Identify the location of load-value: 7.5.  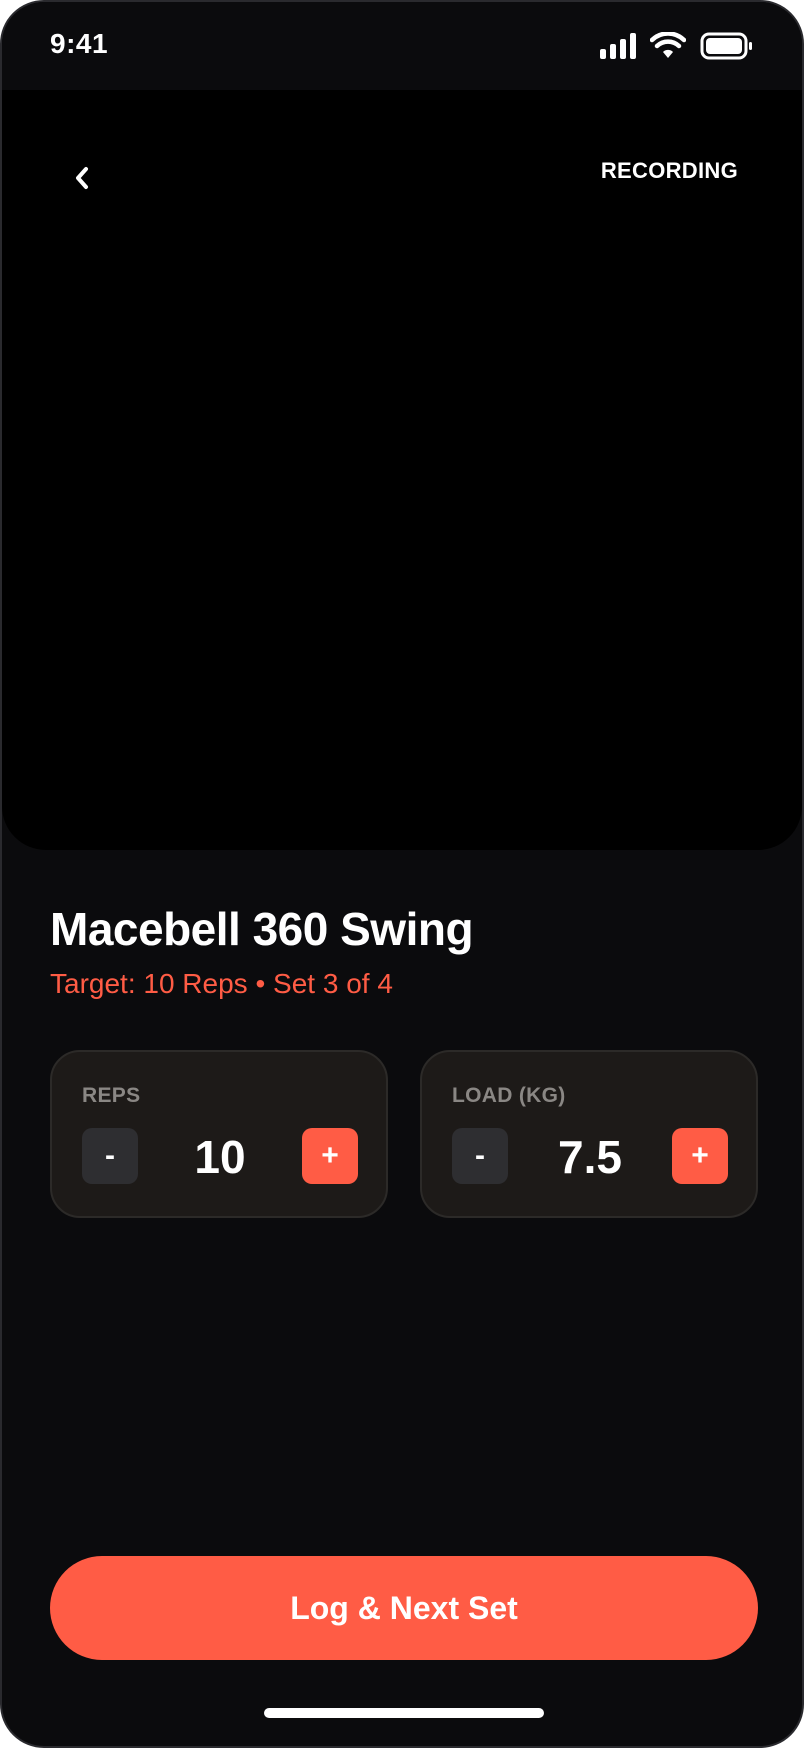
(590, 1157).